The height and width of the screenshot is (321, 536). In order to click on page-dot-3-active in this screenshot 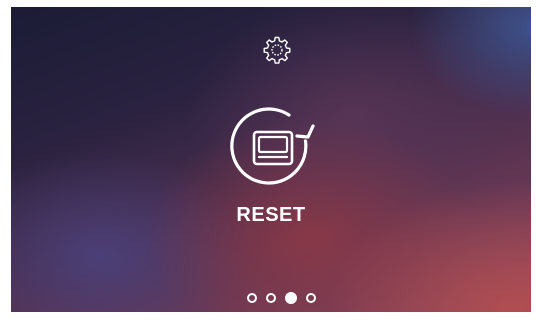, I will do `click(290, 298)`.